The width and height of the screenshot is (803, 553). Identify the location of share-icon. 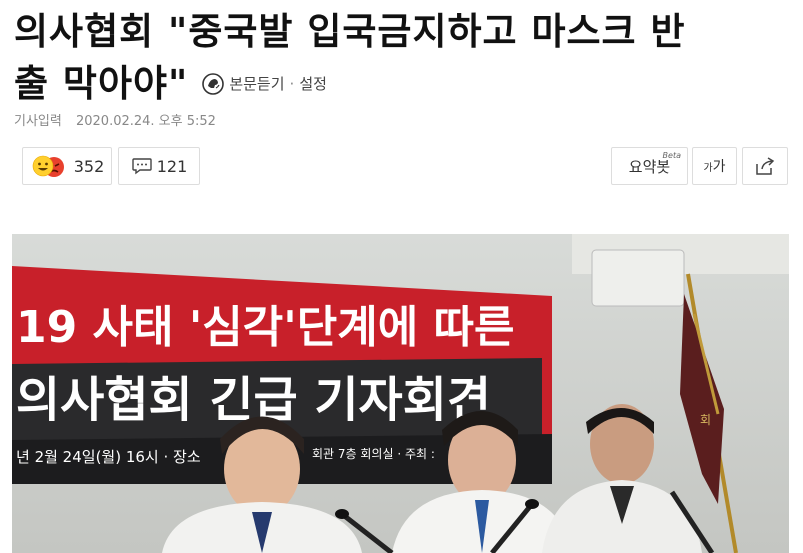
(765, 166).